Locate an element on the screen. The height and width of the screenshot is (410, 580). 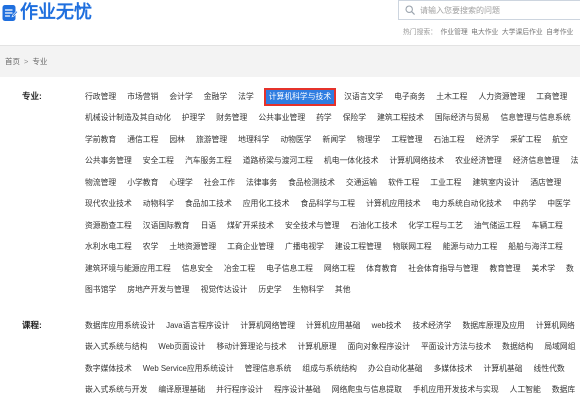
major-tag: 工程管理 is located at coordinates (406, 140).